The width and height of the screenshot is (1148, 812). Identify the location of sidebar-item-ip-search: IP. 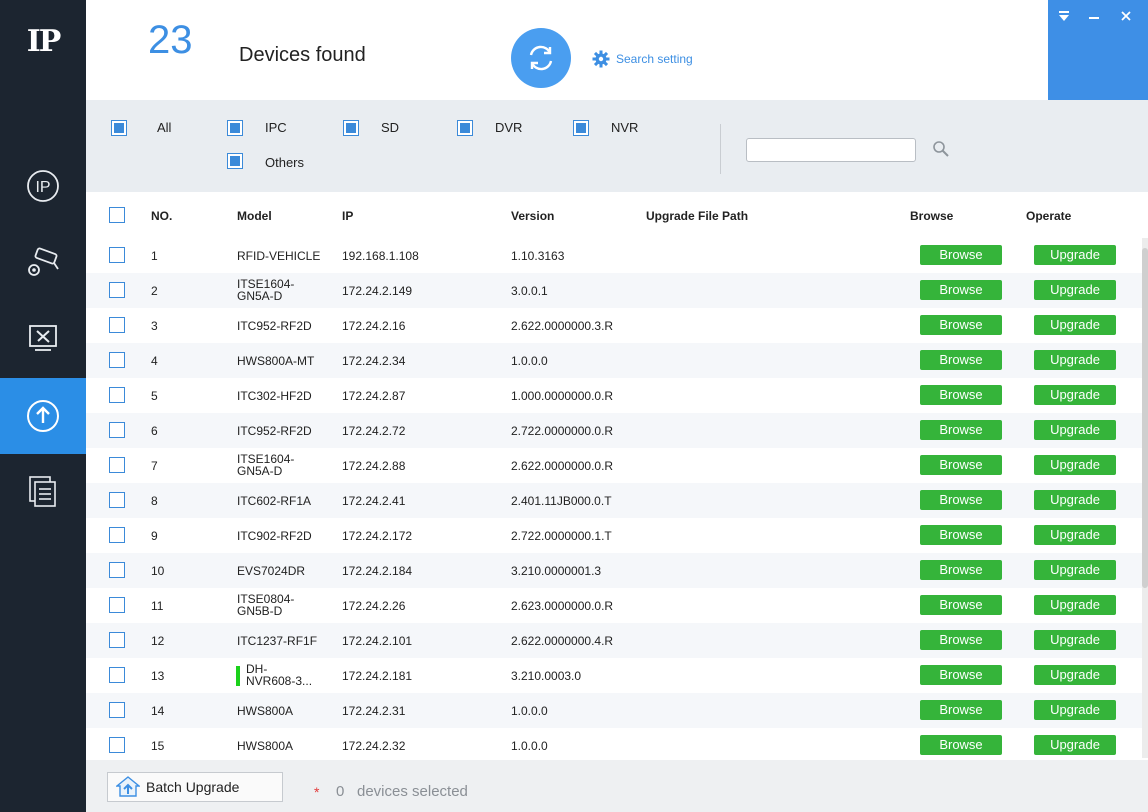
(43, 186).